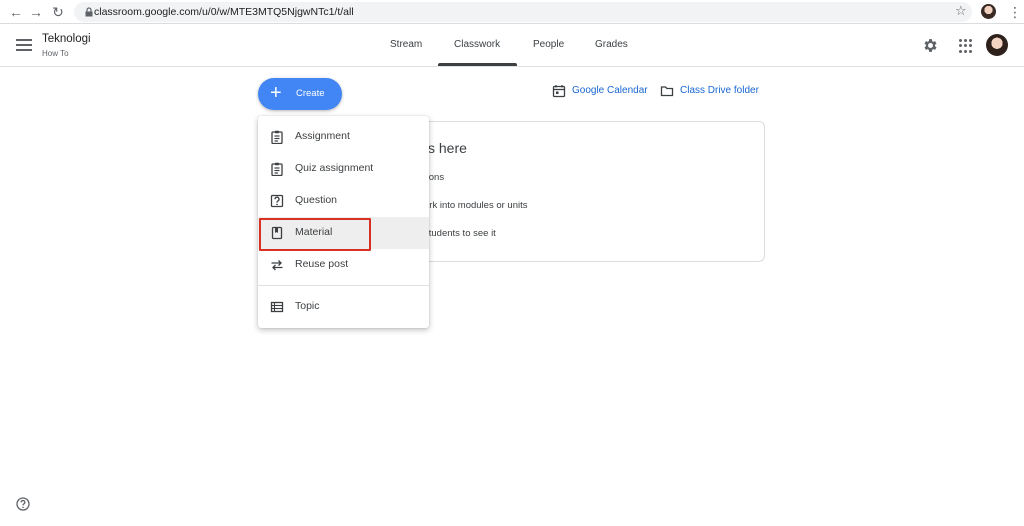  Describe the element at coordinates (559, 91) in the screenshot. I see `calendar-icon` at that location.